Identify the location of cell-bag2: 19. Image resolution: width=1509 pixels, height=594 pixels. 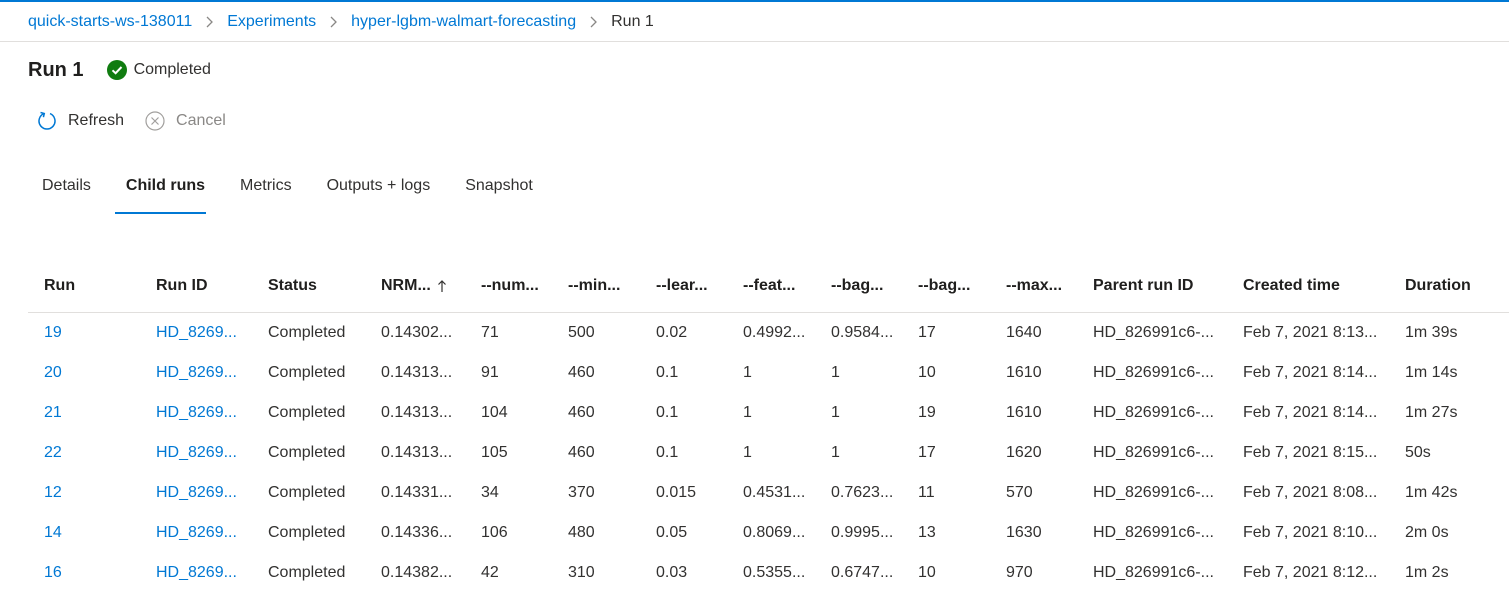
(927, 412).